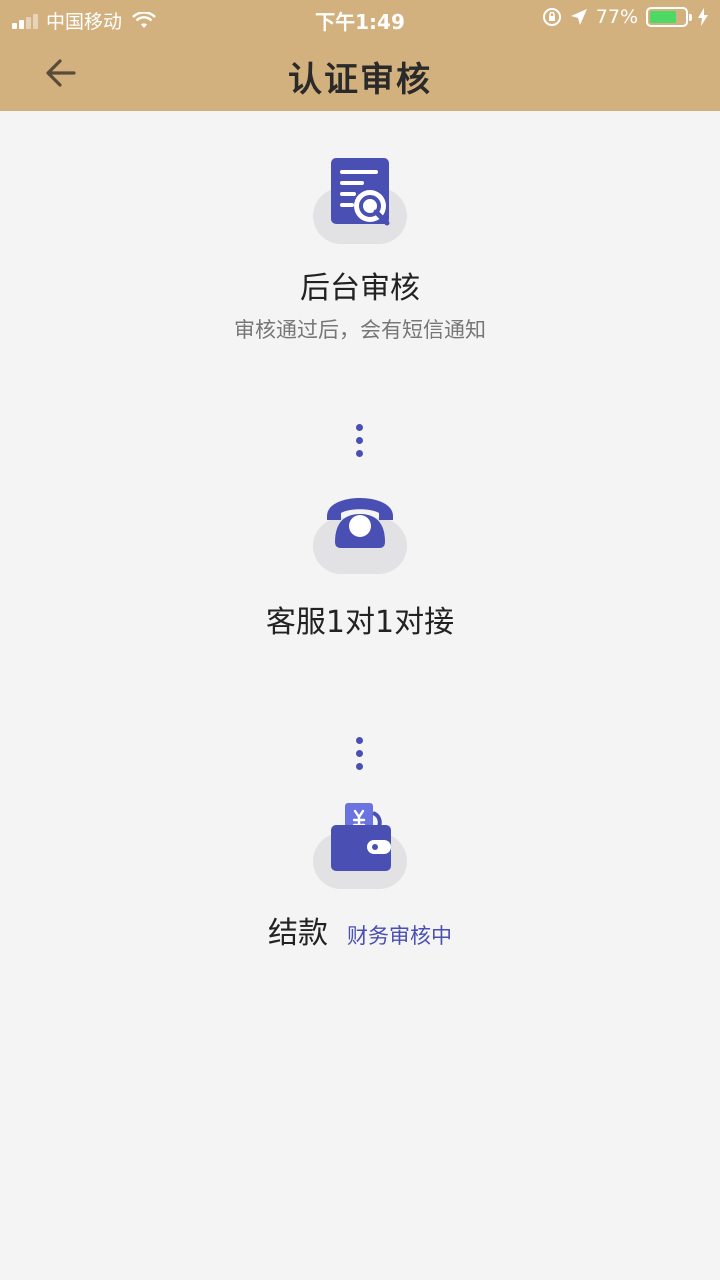 The width and height of the screenshot is (720, 1280). I want to click on battery-icon, so click(669, 17).